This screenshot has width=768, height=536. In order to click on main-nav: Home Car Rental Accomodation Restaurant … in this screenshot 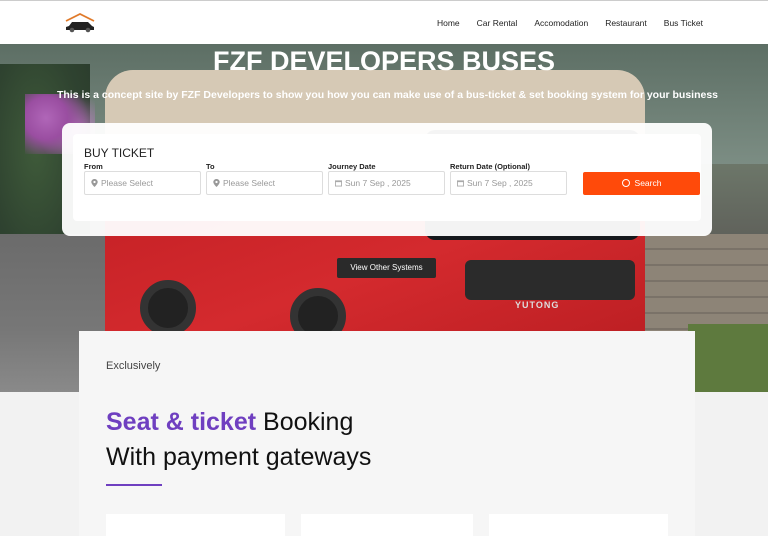, I will do `click(561, 23)`.